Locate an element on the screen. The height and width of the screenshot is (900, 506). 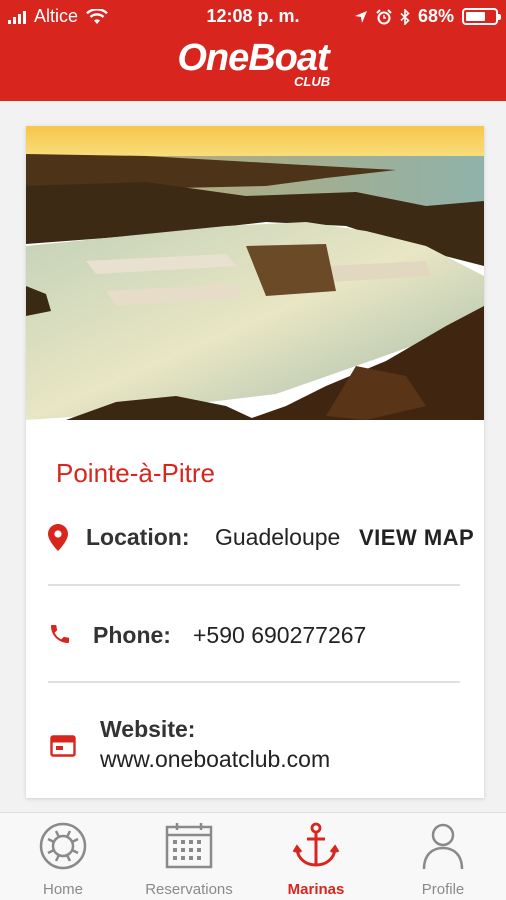
map-pin-icon is located at coordinates (58, 537).